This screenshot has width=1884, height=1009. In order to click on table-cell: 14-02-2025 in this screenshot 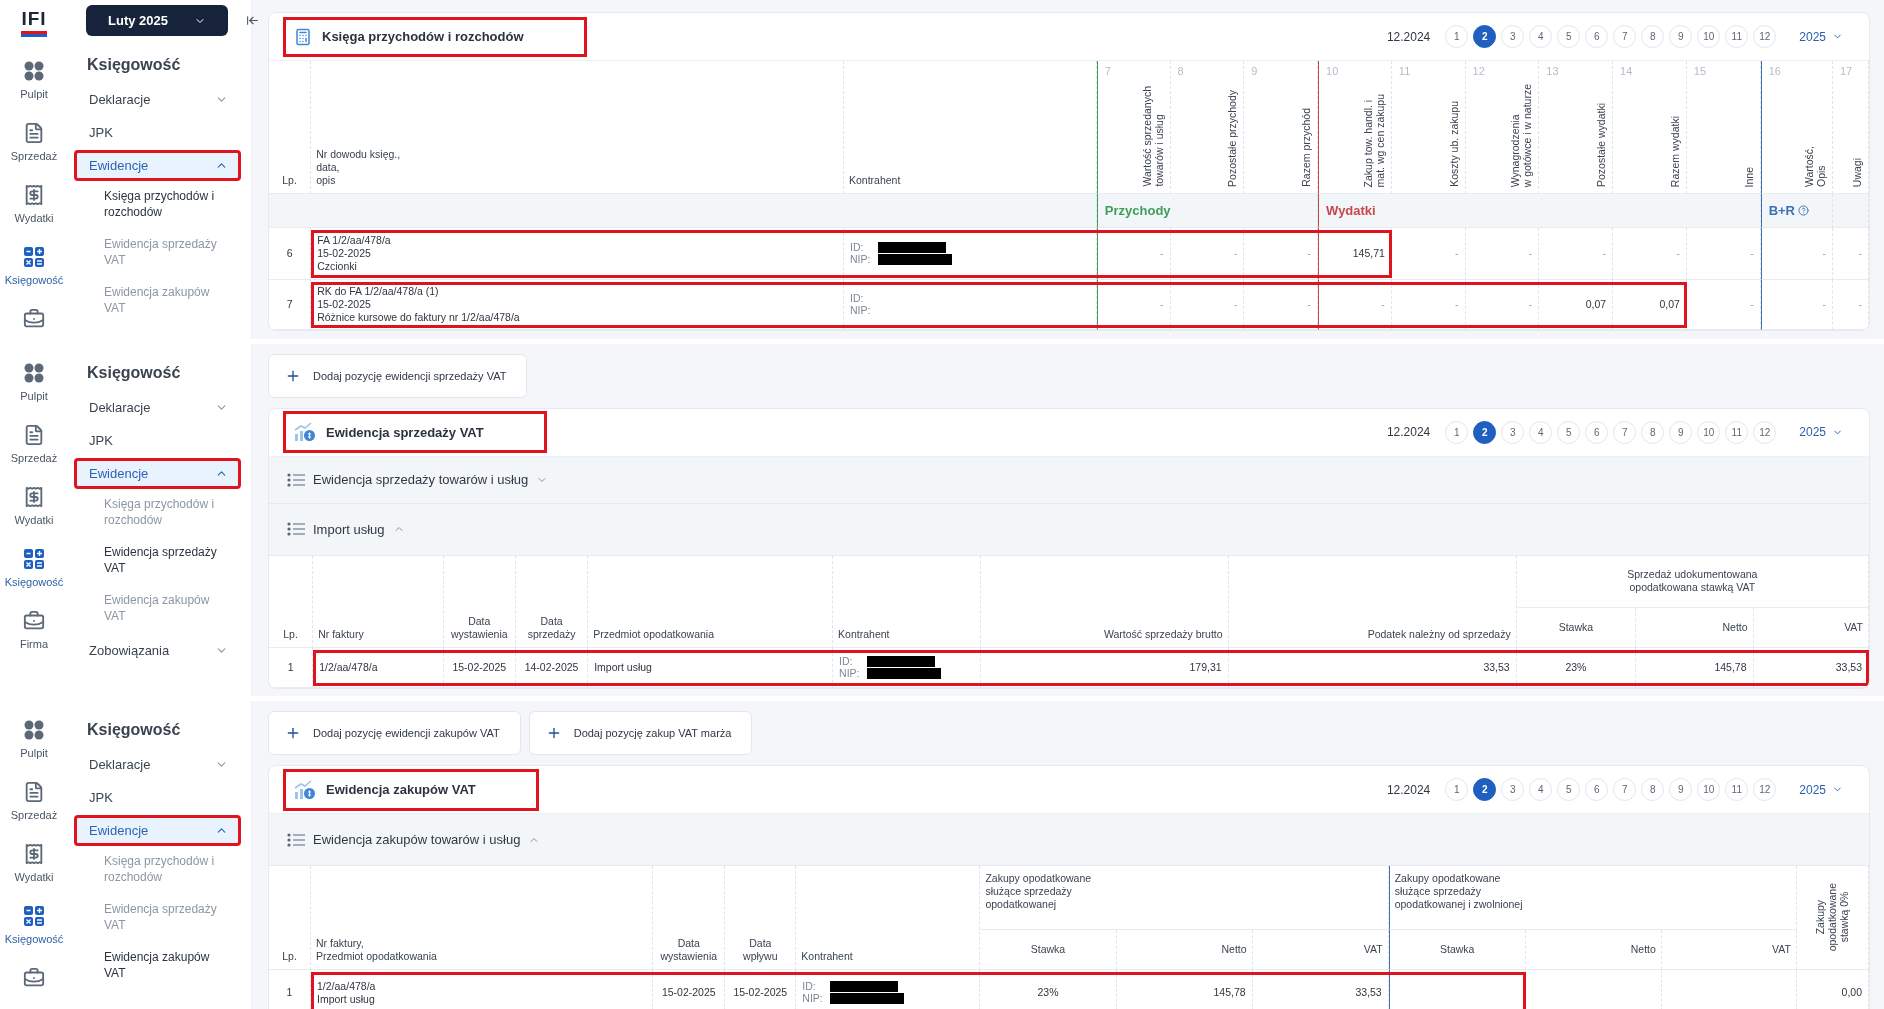, I will do `click(552, 667)`.